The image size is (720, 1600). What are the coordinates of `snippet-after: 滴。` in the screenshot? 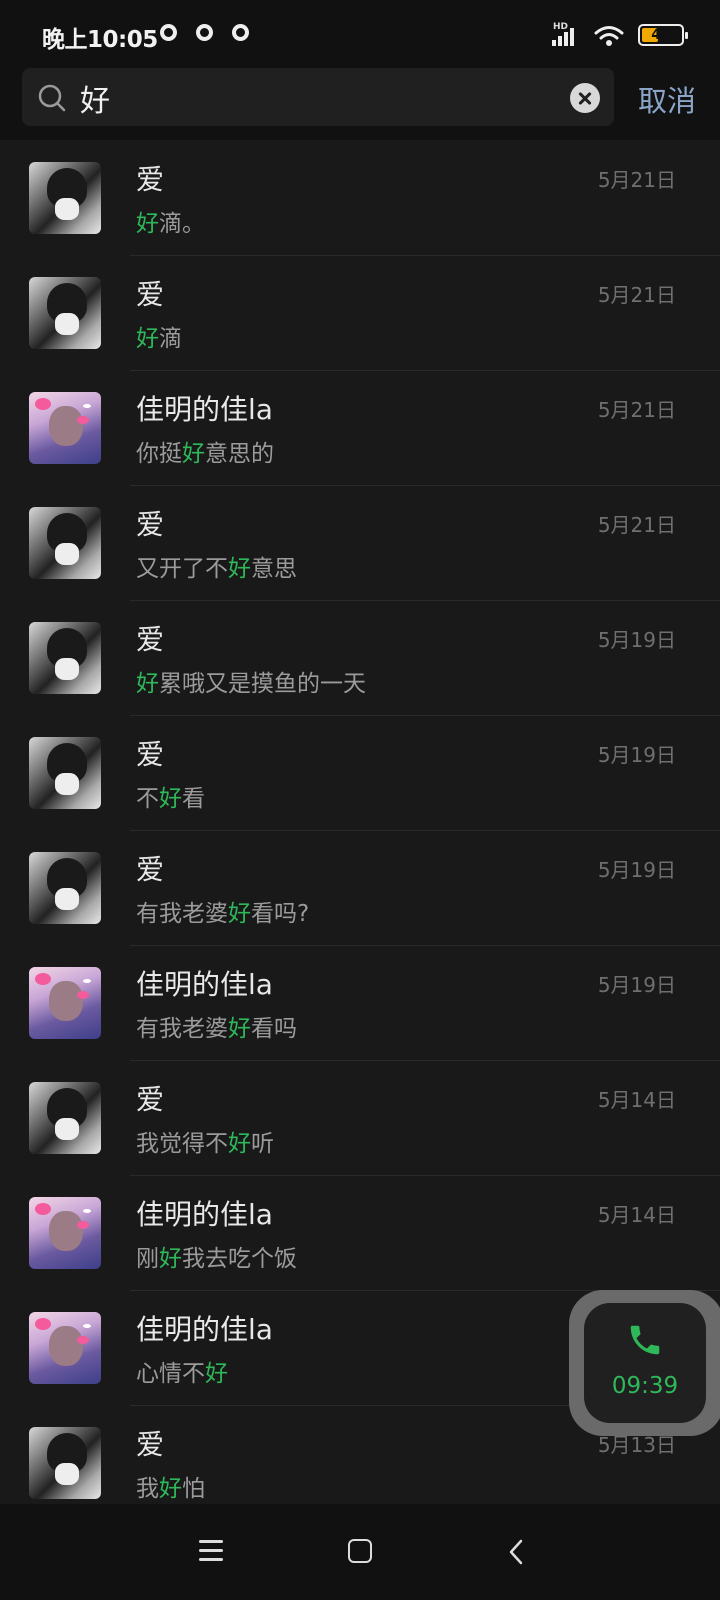 It's located at (182, 224).